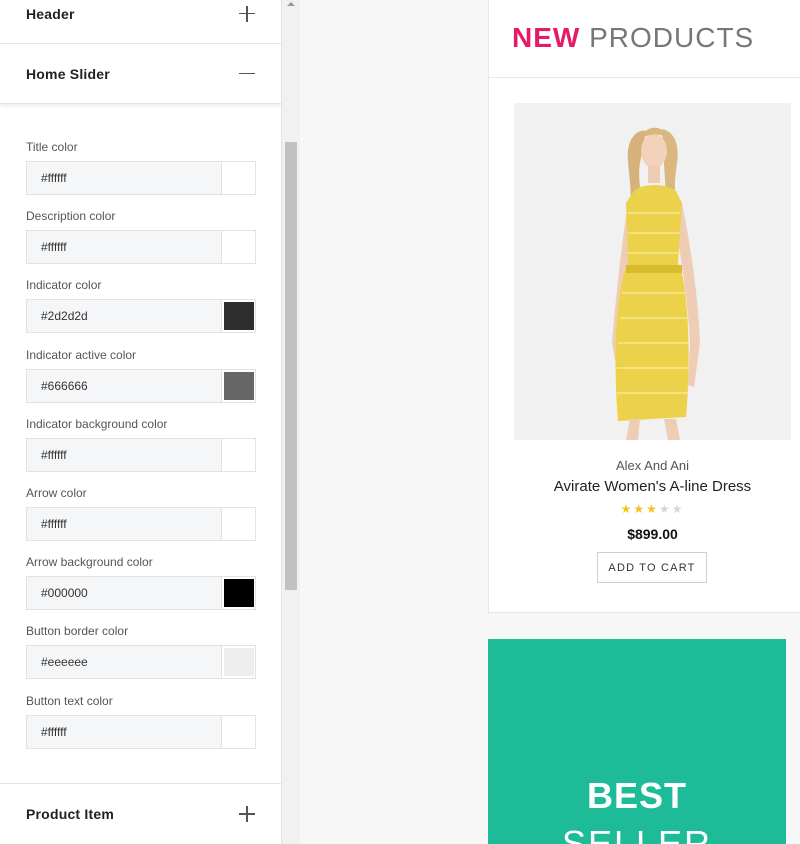 Image resolution: width=800 pixels, height=844 pixels. I want to click on panel-scrollbar, so click(291, 422).